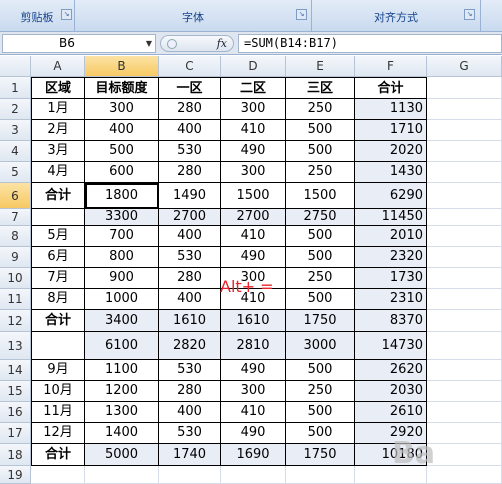  Describe the element at coordinates (58, 66) in the screenshot. I see `column-header-a: A` at that location.